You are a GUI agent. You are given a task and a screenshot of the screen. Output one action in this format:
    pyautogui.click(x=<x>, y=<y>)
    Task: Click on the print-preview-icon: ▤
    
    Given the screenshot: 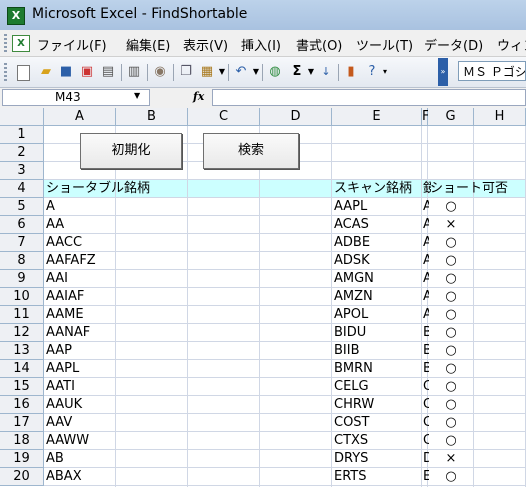 What is the action you would take?
    pyautogui.click(x=108, y=72)
    